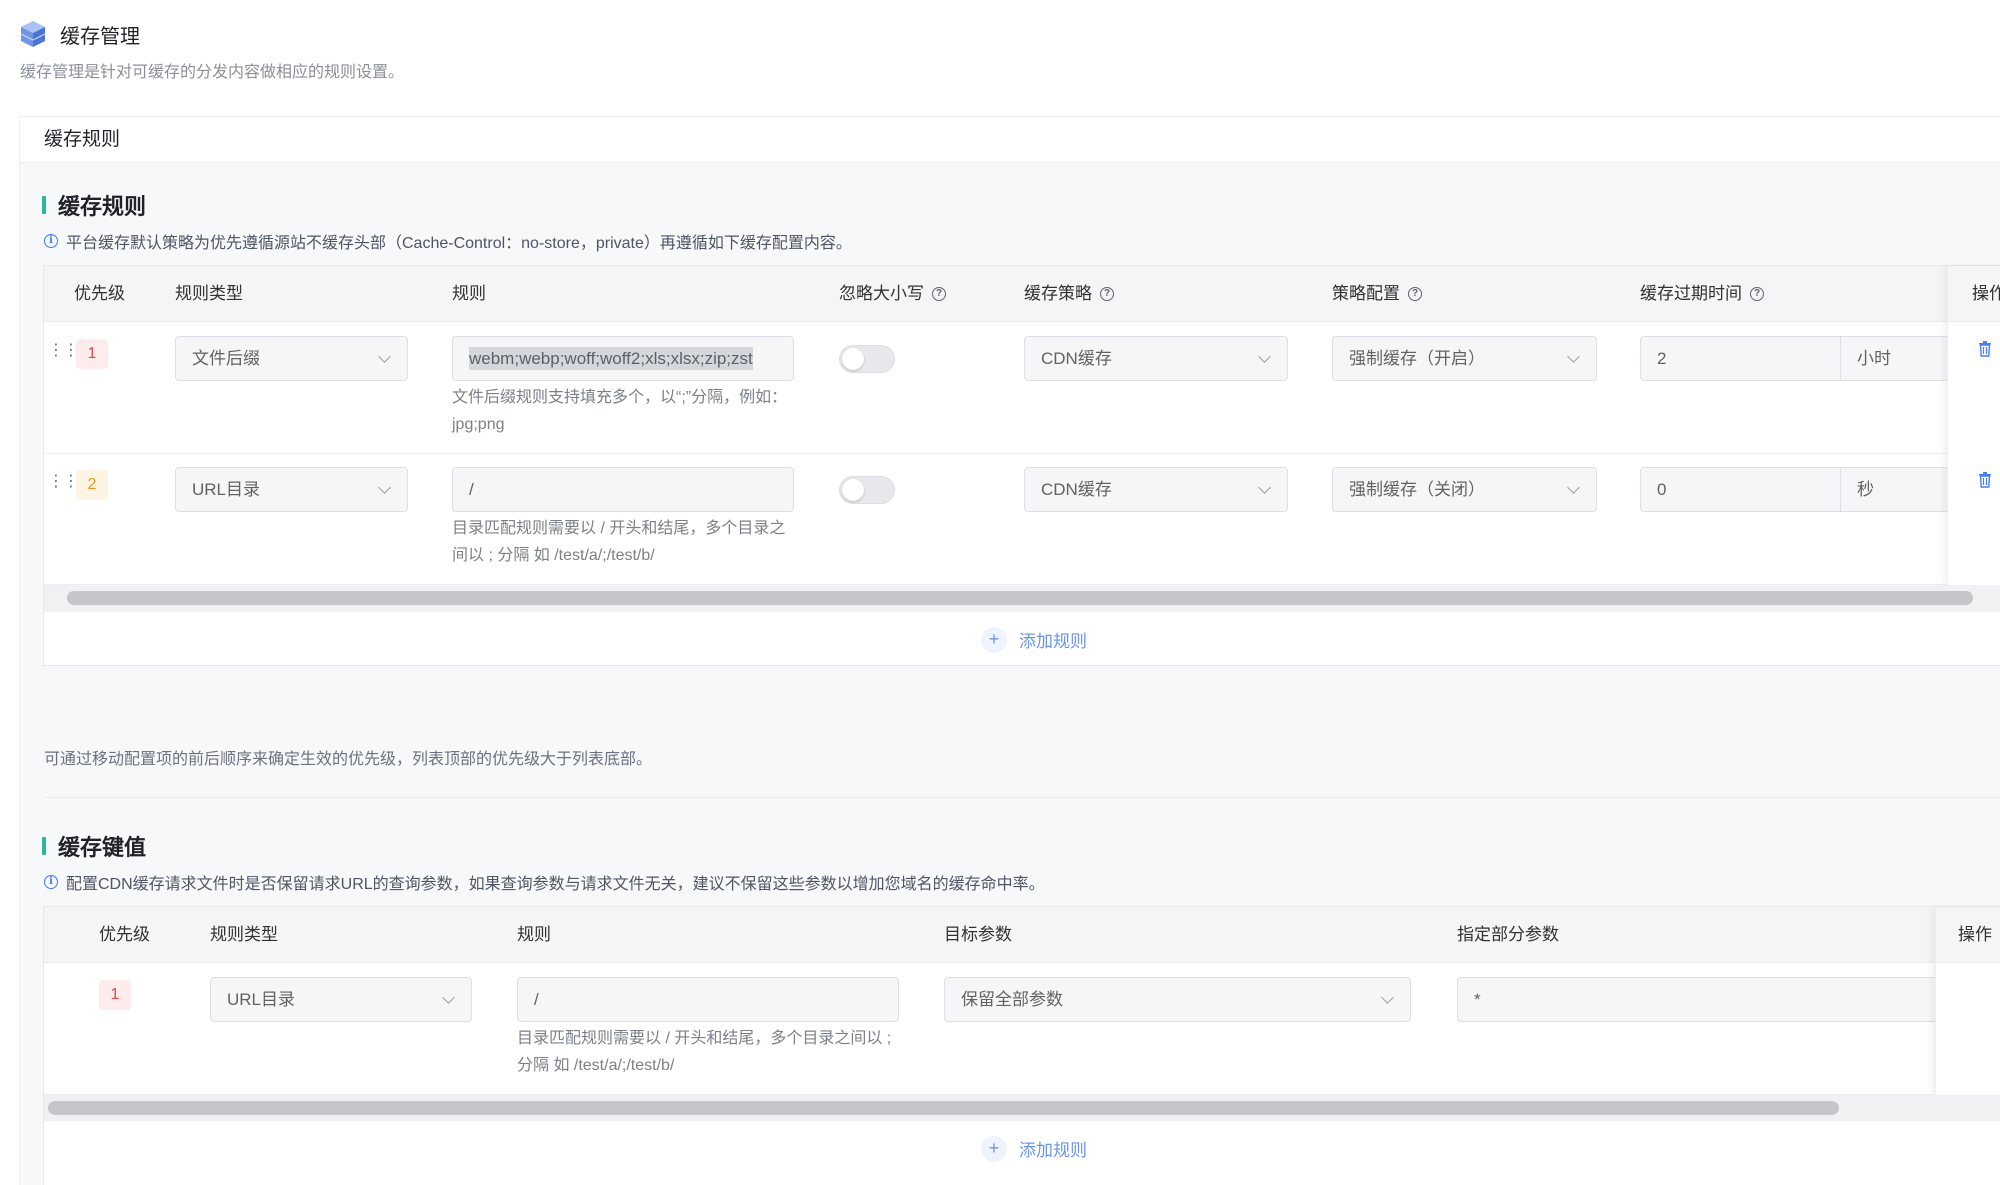 The width and height of the screenshot is (2000, 1185). Describe the element at coordinates (226, 358) in the screenshot. I see `rule-type-value: 文件后缀` at that location.